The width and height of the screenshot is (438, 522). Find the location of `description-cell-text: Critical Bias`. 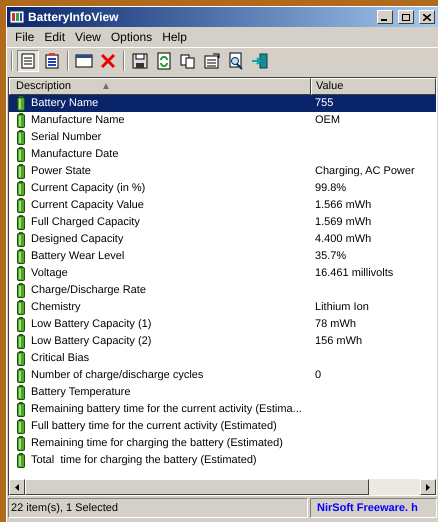

description-cell-text: Critical Bias is located at coordinates (60, 358).